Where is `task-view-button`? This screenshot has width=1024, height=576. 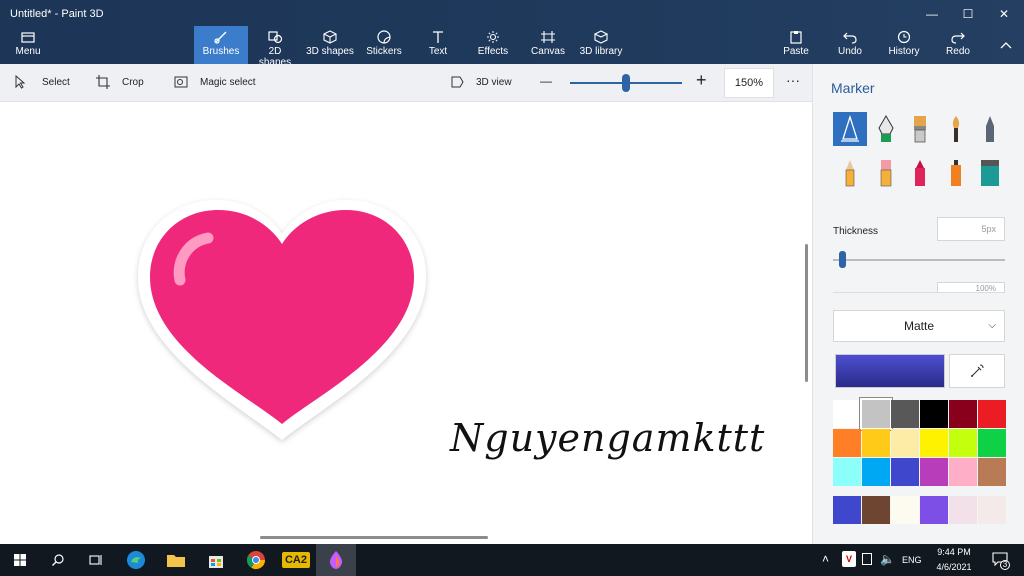 task-view-button is located at coordinates (96, 560).